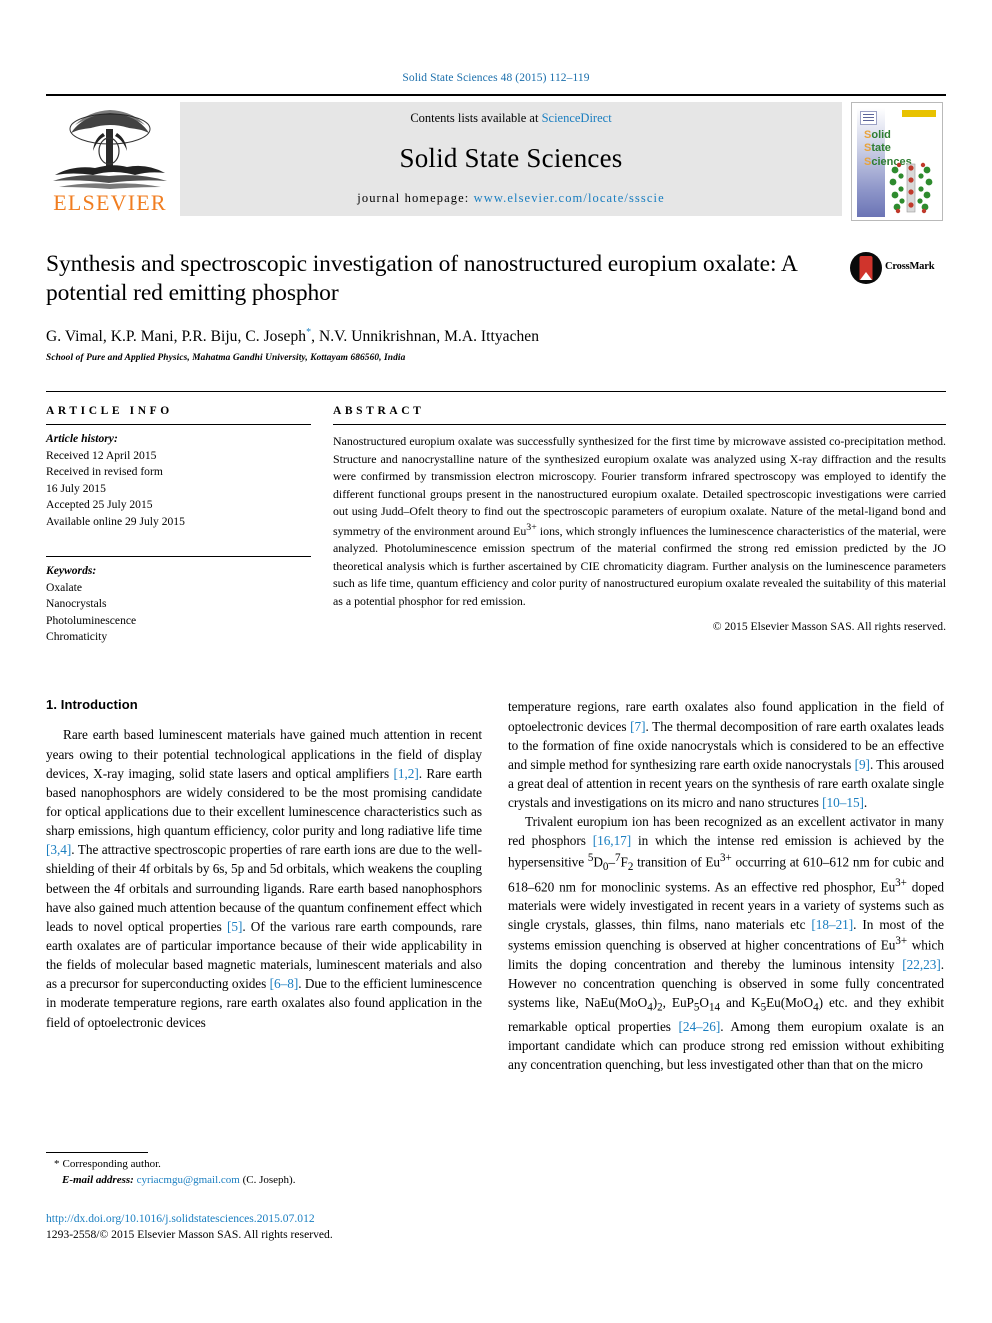 This screenshot has width=992, height=1323. I want to click on cover-yellow-tag, so click(919, 113).